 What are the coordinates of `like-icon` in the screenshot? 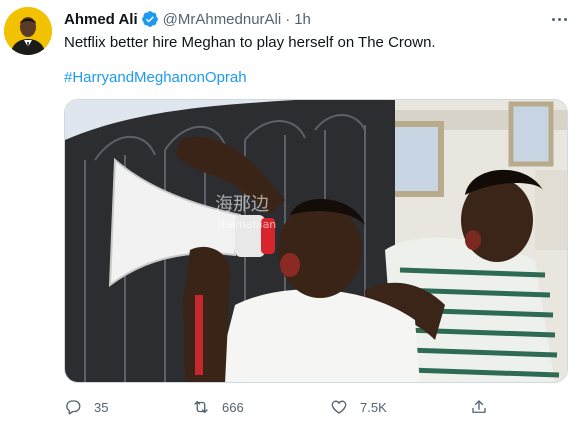 It's located at (339, 407).